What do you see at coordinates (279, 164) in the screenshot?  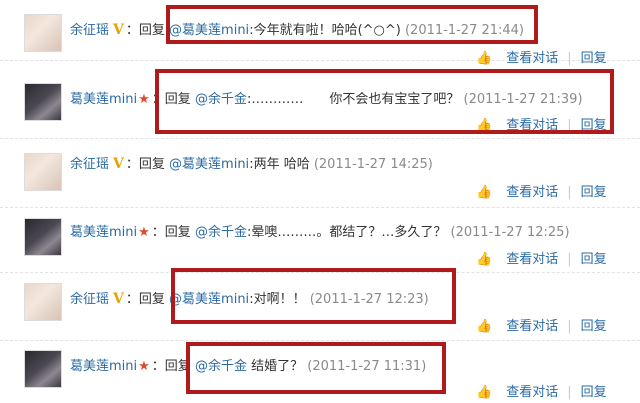 I see `comment-text: :两年 哈哈` at bounding box center [279, 164].